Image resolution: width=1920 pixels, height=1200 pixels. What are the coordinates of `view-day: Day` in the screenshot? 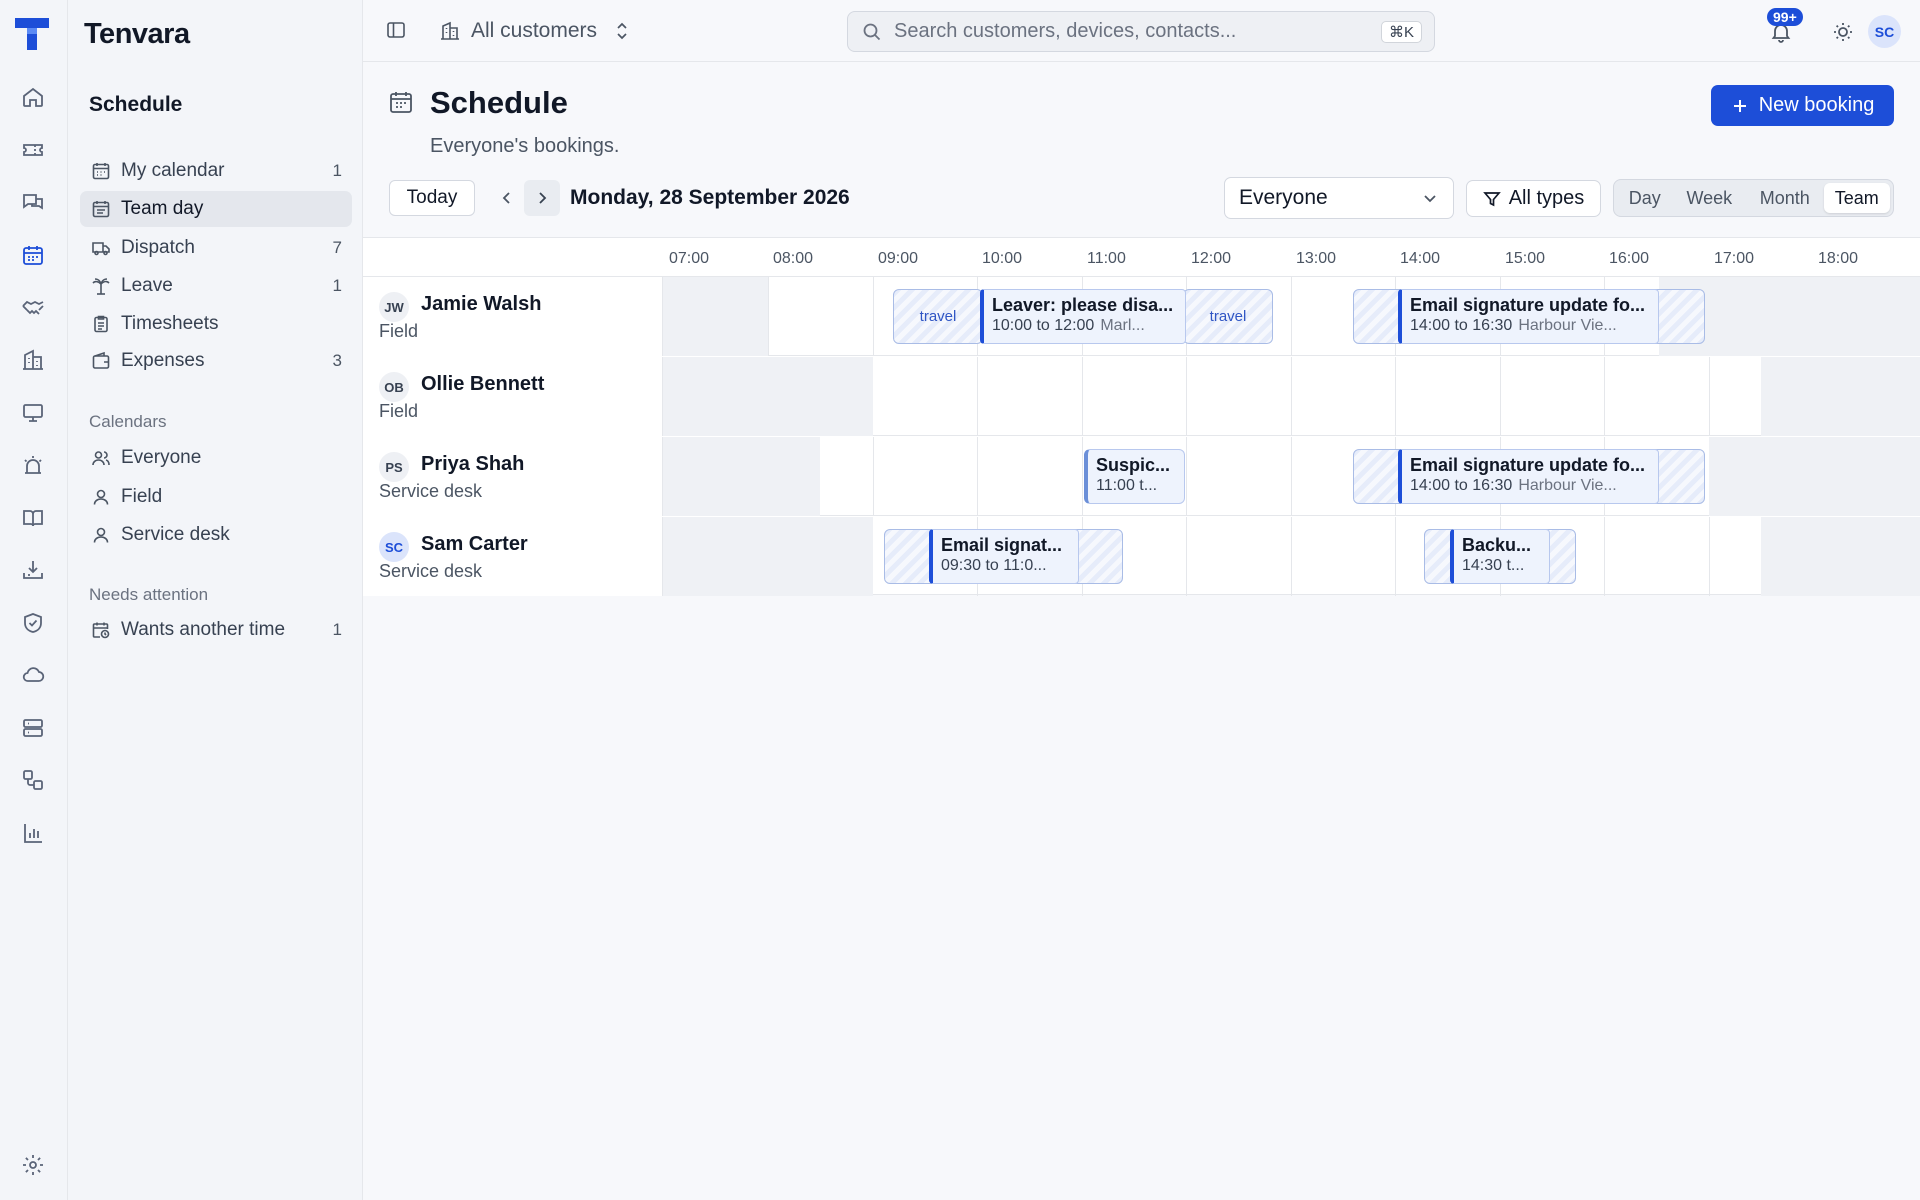 It's located at (1645, 198).